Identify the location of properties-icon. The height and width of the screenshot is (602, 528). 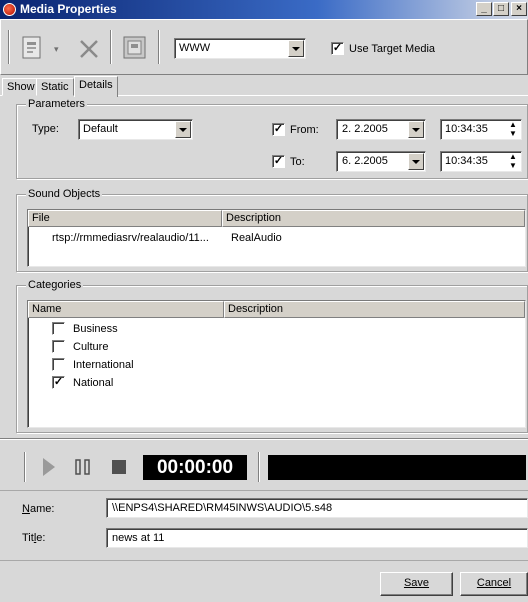
(135, 48).